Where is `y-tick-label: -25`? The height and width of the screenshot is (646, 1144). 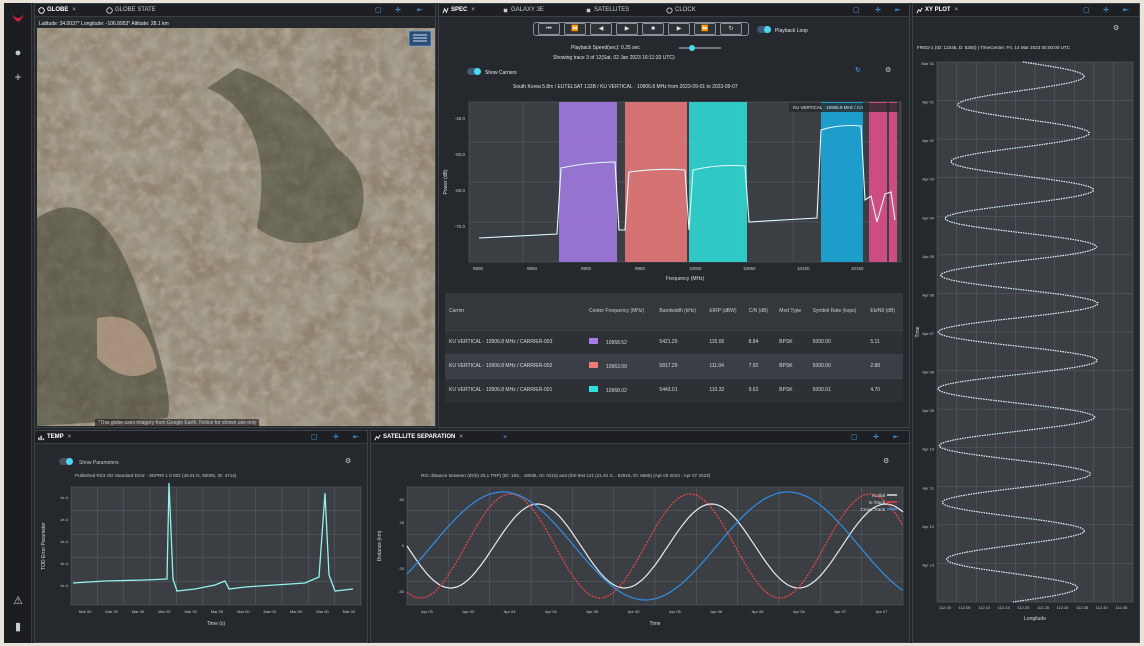 y-tick-label: -25 is located at coordinates (401, 568).